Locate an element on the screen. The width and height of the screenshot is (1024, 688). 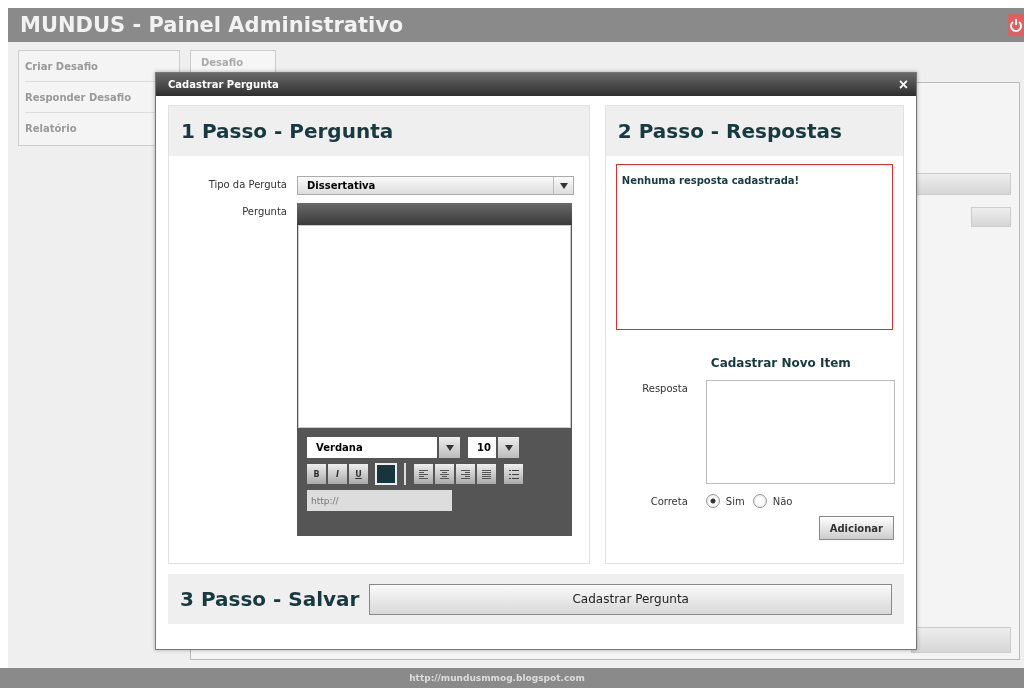
format-button: B is located at coordinates (316, 474).